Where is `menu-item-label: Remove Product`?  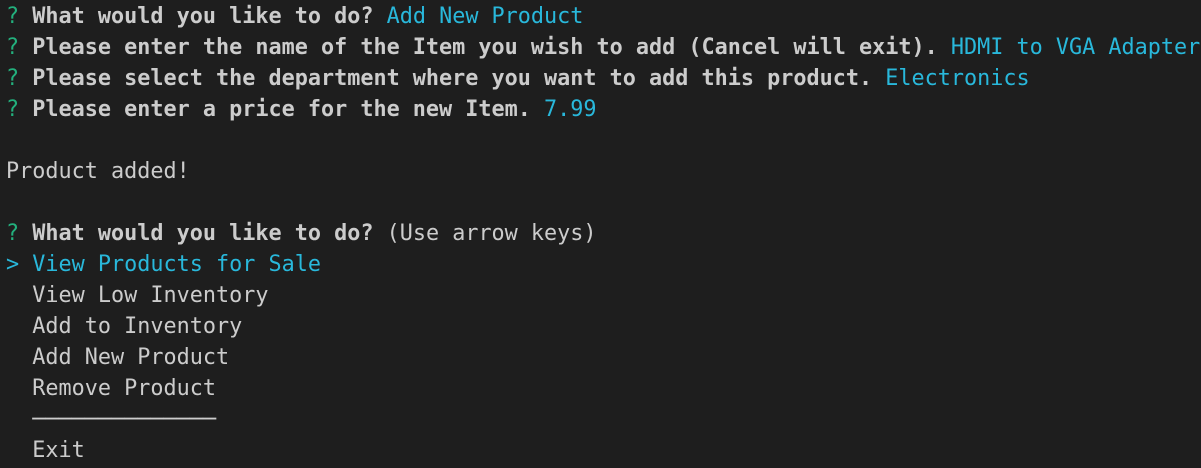
menu-item-label: Remove Product is located at coordinates (124, 388).